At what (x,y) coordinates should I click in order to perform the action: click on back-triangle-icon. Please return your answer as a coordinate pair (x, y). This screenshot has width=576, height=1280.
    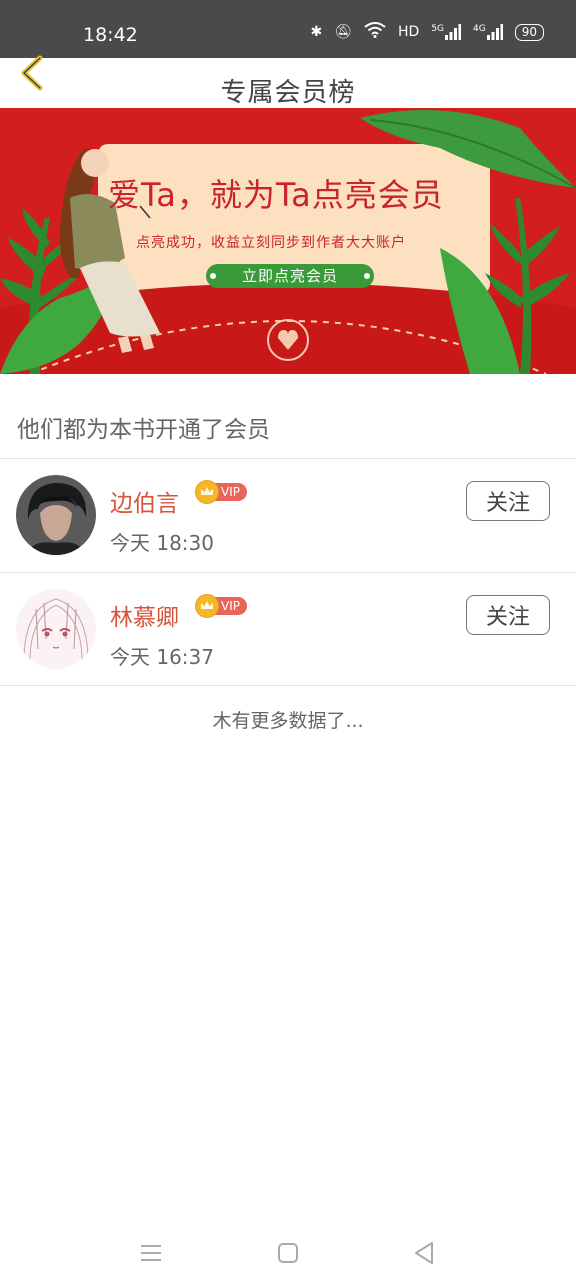
    Looking at the image, I should click on (425, 1253).